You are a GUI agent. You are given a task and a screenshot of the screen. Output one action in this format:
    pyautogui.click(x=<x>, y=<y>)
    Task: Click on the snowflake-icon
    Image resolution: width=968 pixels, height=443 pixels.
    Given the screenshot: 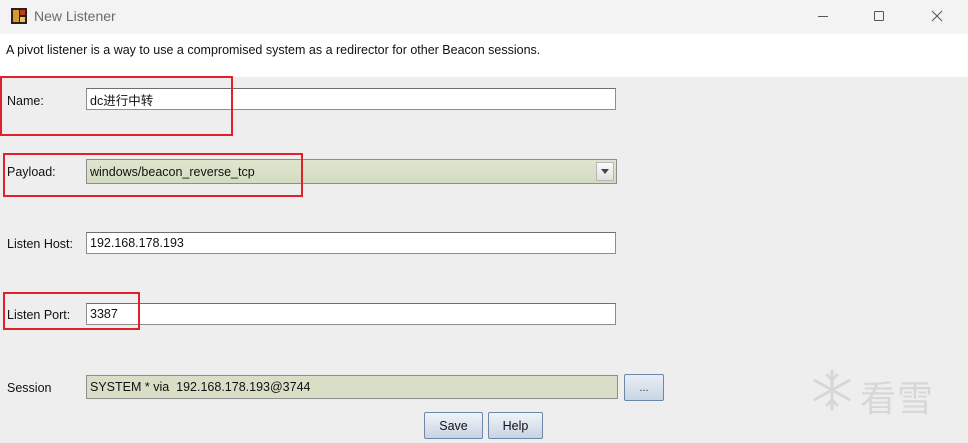 What is the action you would take?
    pyautogui.click(x=832, y=390)
    